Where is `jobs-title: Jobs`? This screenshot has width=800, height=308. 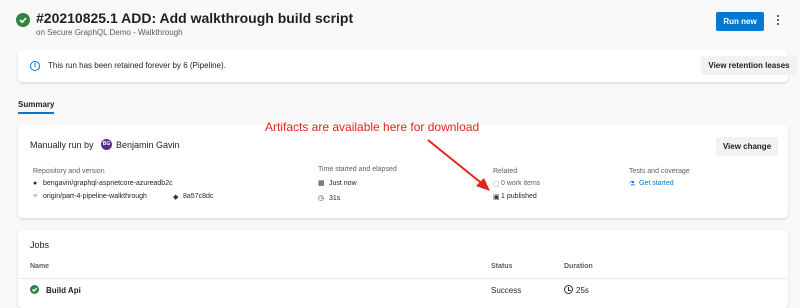
jobs-title: Jobs is located at coordinates (40, 245).